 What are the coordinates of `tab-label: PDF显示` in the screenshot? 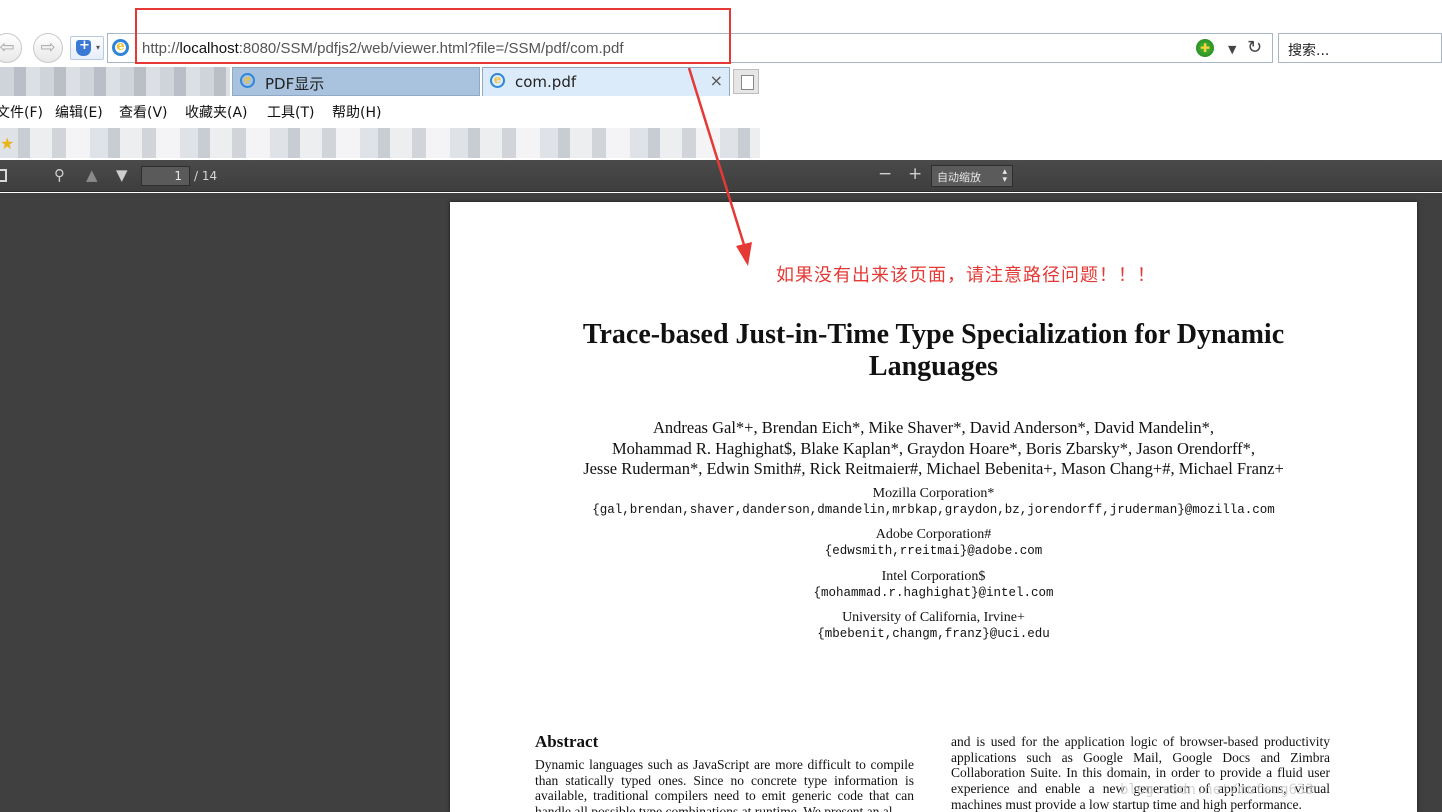 It's located at (295, 84).